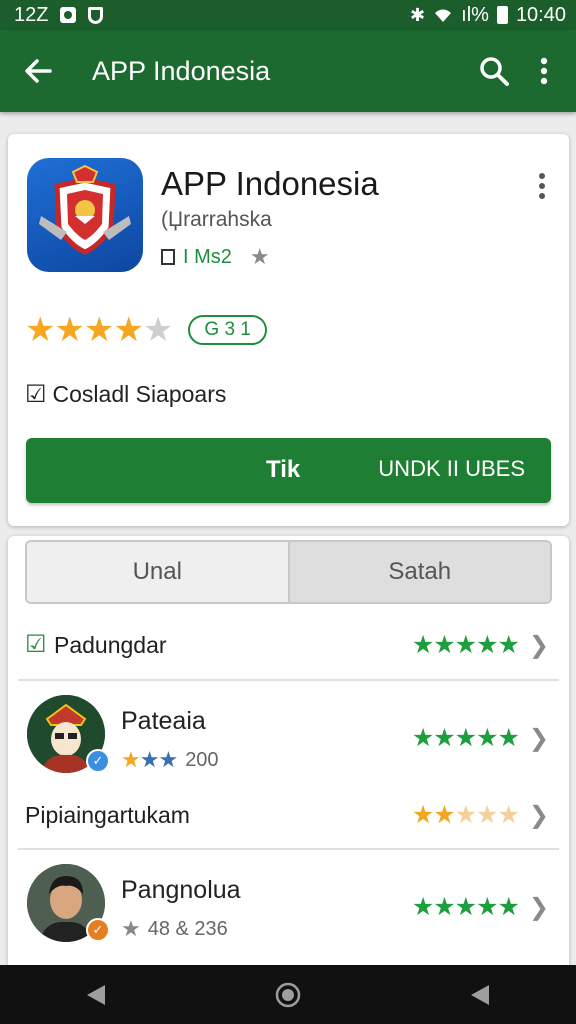  I want to click on segmented-control: Unal Satah, so click(288, 572).